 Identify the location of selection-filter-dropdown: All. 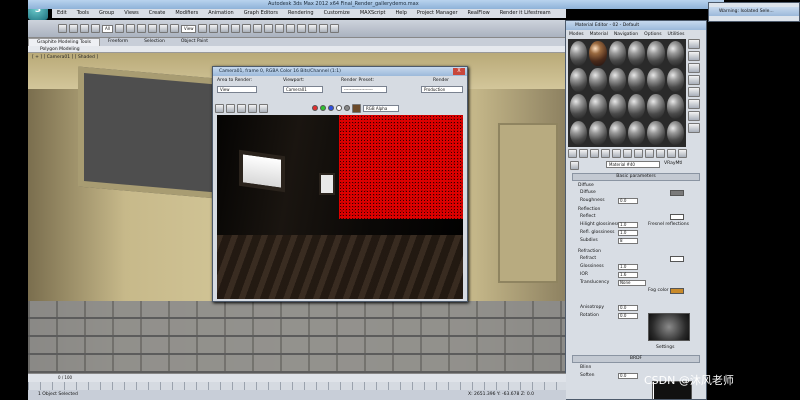
(107, 28).